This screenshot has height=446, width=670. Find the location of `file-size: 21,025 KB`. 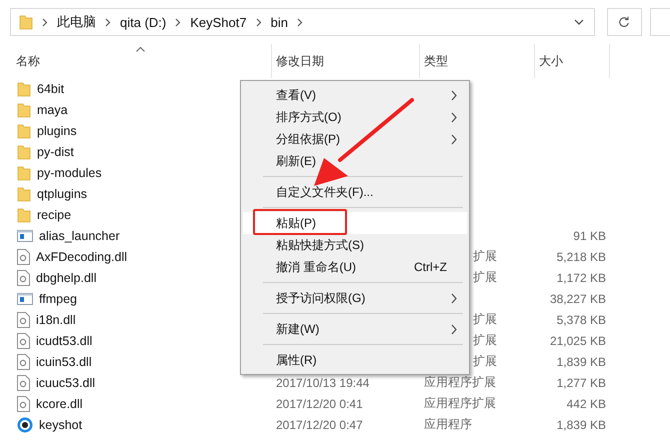

file-size: 21,025 KB is located at coordinates (578, 341).